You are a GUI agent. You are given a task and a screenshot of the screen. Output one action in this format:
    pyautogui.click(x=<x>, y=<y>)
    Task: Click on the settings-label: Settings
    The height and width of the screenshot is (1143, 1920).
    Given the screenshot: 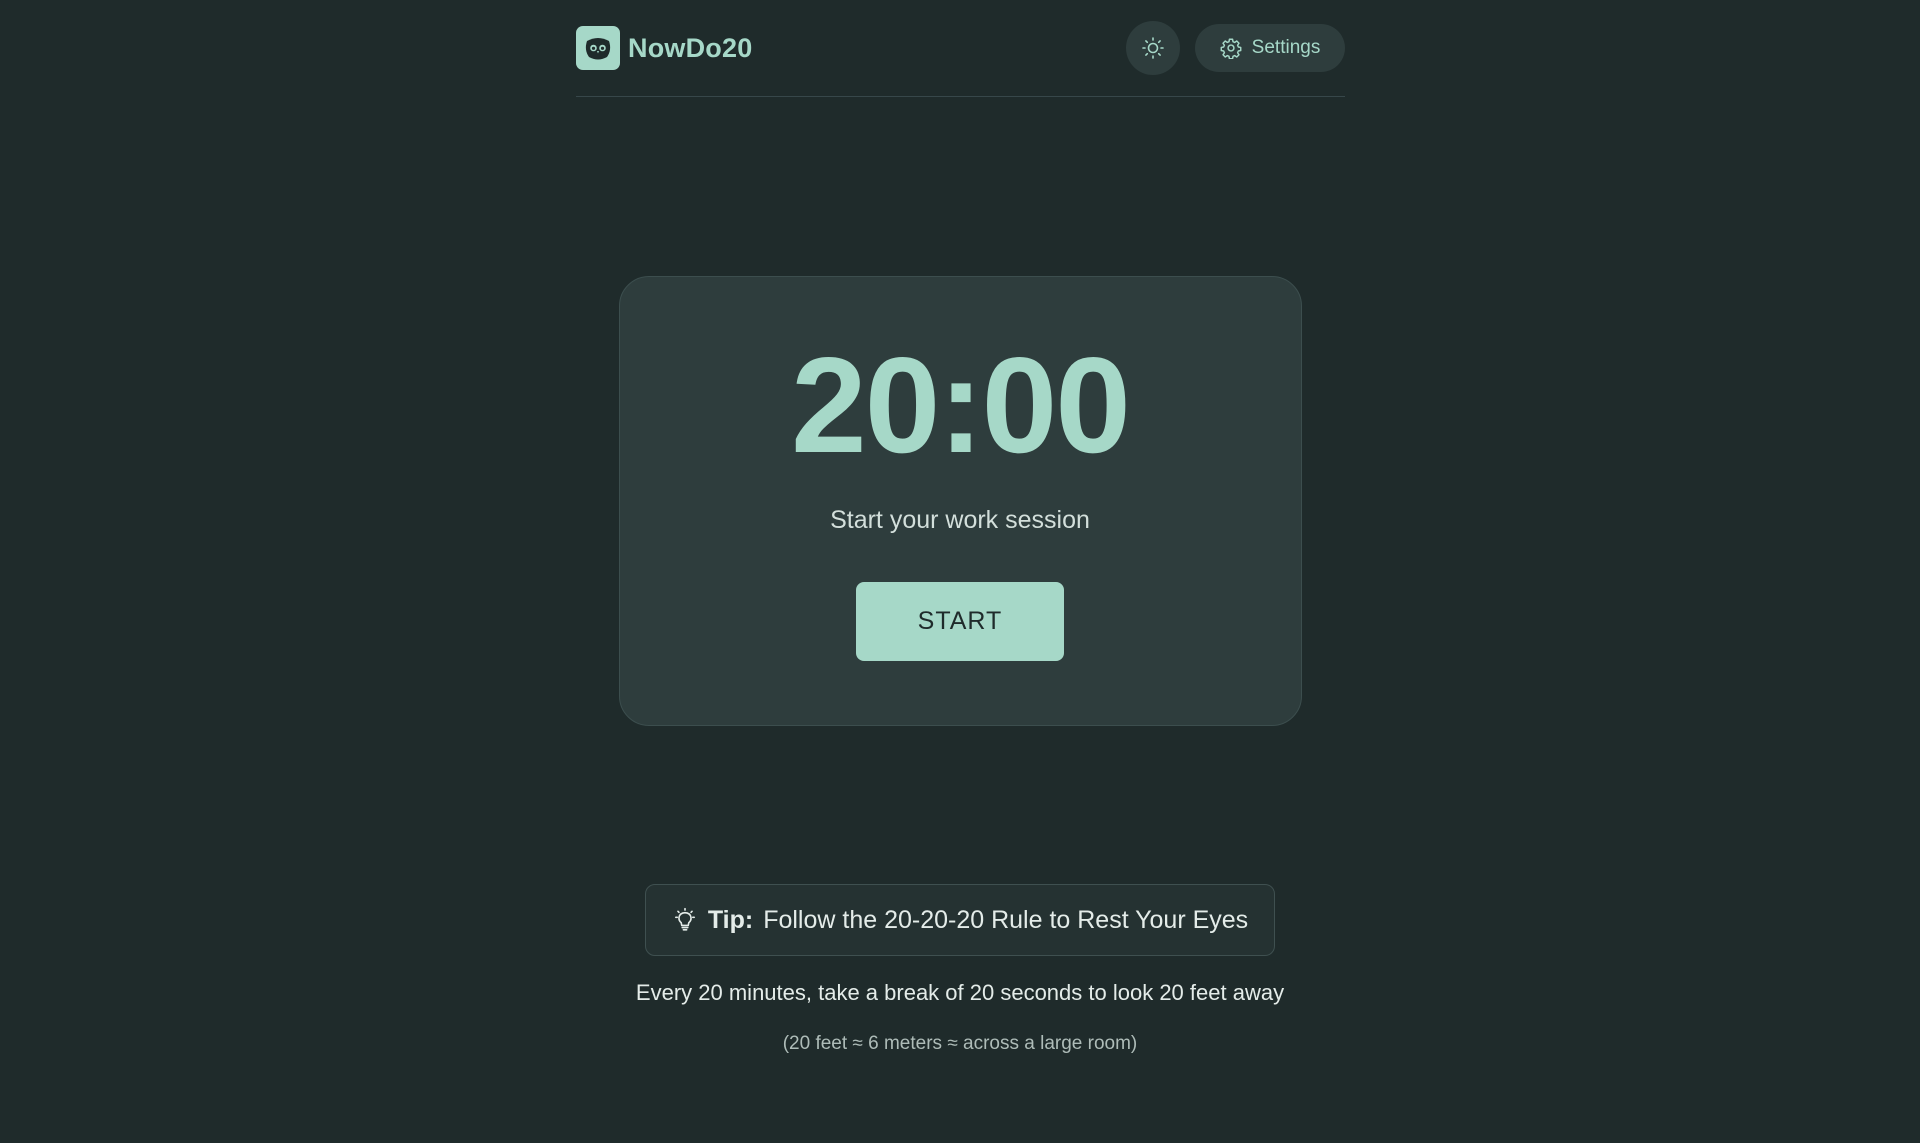 What is the action you would take?
    pyautogui.click(x=1286, y=47)
    